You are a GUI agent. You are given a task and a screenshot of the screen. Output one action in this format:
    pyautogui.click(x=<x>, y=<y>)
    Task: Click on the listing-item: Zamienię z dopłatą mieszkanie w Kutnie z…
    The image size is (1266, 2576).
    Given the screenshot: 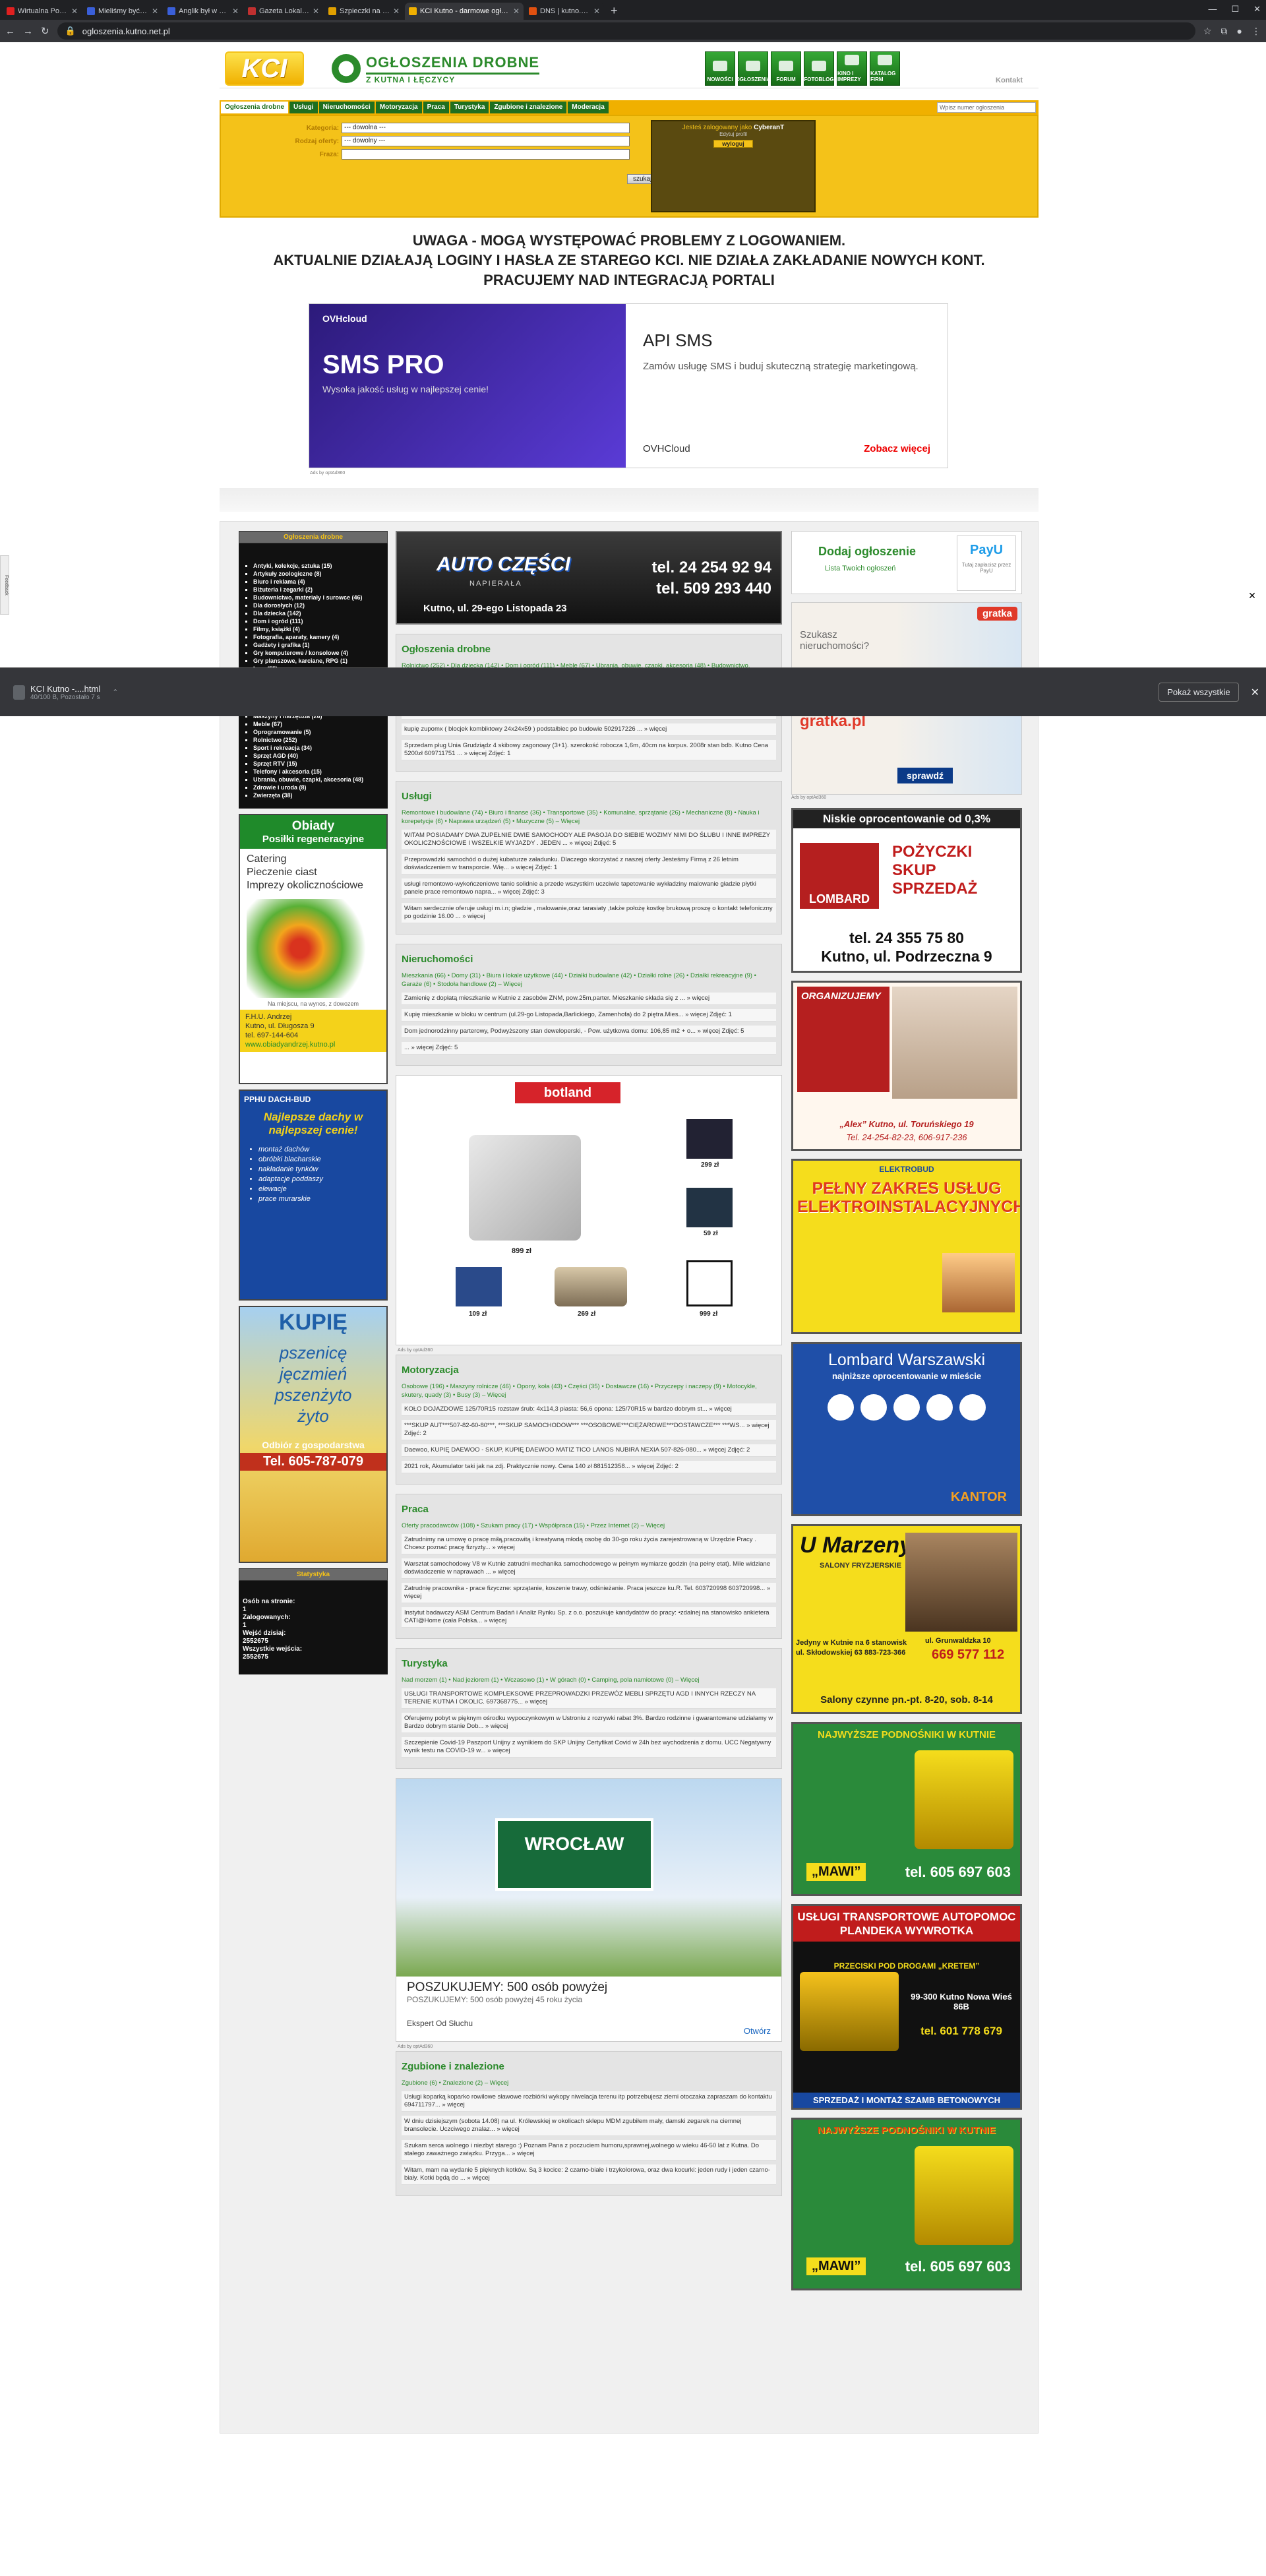 What is the action you would take?
    pyautogui.click(x=589, y=999)
    